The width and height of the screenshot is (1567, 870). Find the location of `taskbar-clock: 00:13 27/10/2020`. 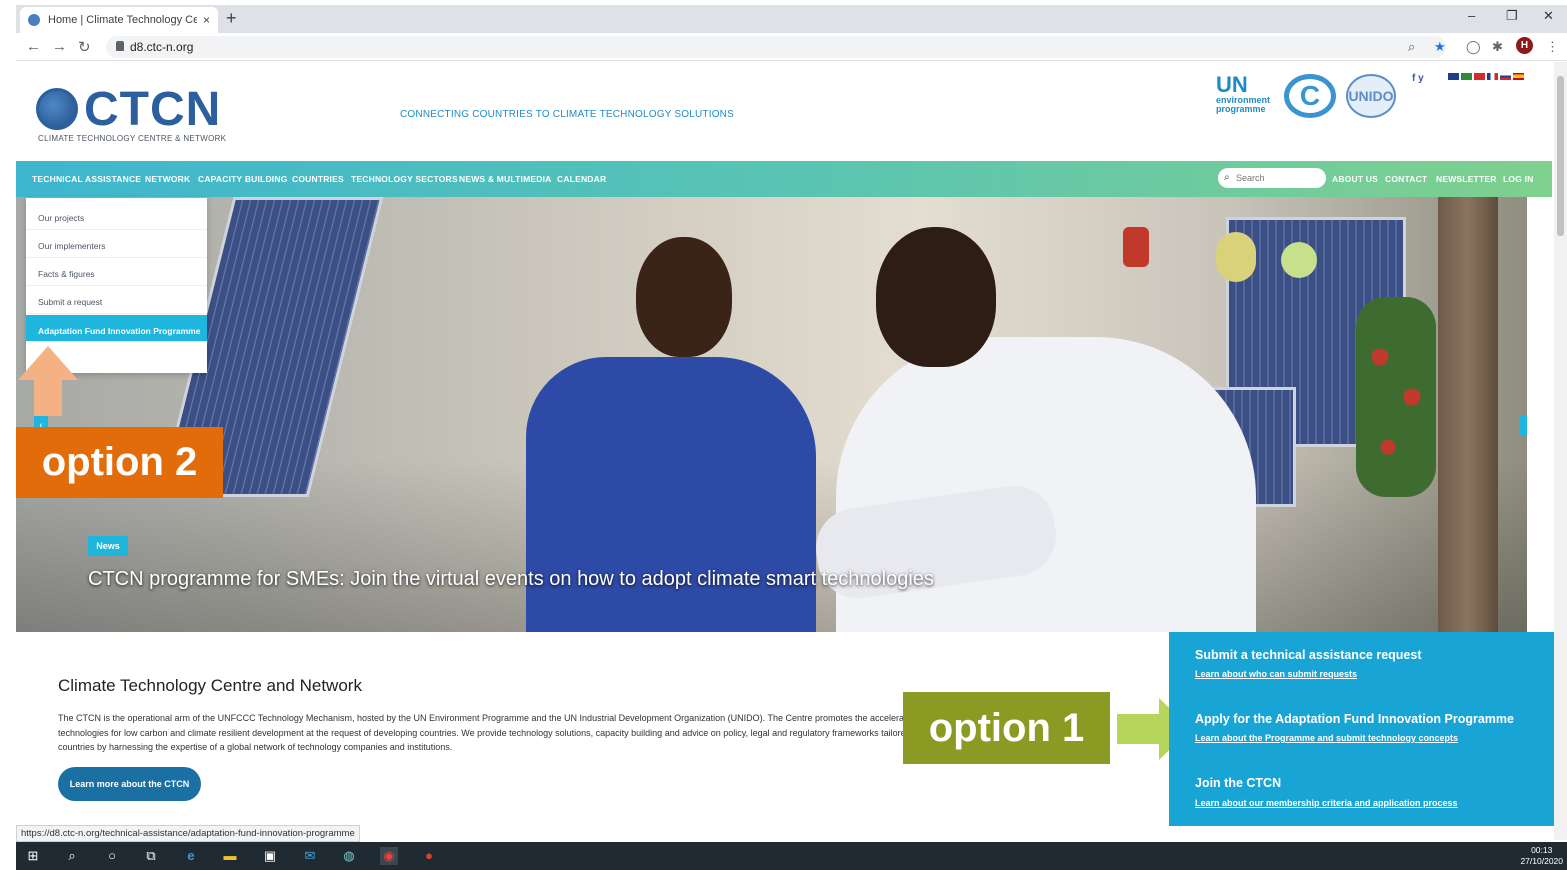

taskbar-clock: 00:13 27/10/2020 is located at coordinates (1541, 856).